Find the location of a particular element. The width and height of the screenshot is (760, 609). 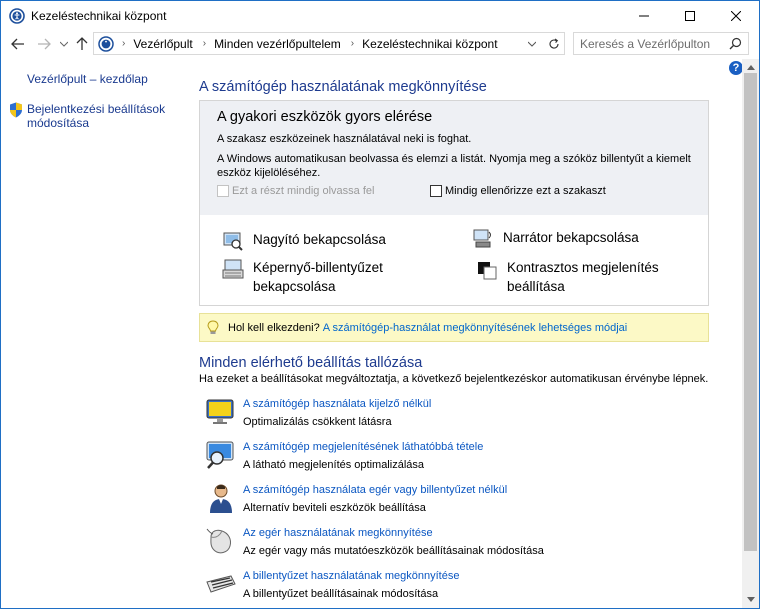

contrast-label-2: beállítása is located at coordinates (536, 286).